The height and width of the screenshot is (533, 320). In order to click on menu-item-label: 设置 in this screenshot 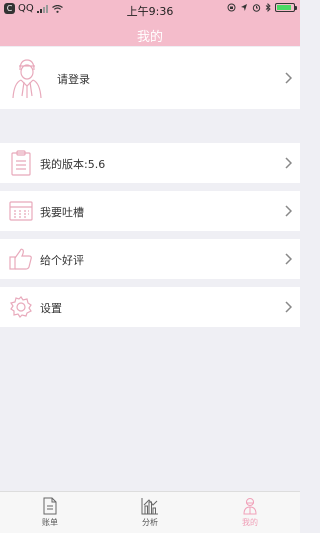, I will do `click(51, 308)`.